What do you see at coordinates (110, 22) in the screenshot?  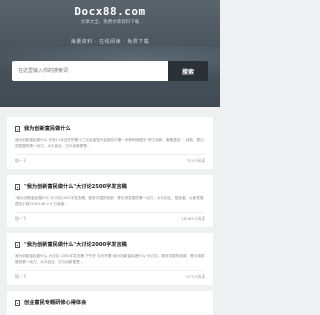 I see `site-tagline: 文章大全、免费文章资料下载` at bounding box center [110, 22].